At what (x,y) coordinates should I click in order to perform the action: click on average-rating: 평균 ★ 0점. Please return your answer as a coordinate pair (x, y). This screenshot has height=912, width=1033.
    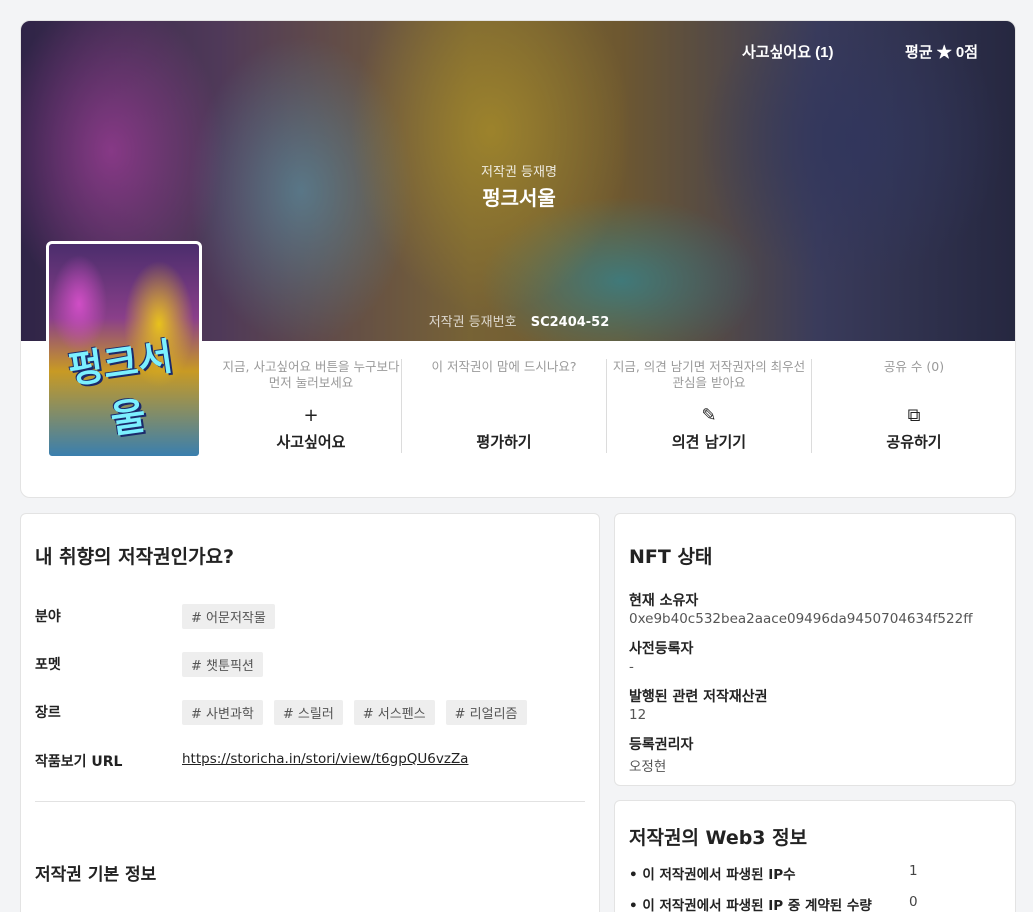
    Looking at the image, I should click on (942, 52).